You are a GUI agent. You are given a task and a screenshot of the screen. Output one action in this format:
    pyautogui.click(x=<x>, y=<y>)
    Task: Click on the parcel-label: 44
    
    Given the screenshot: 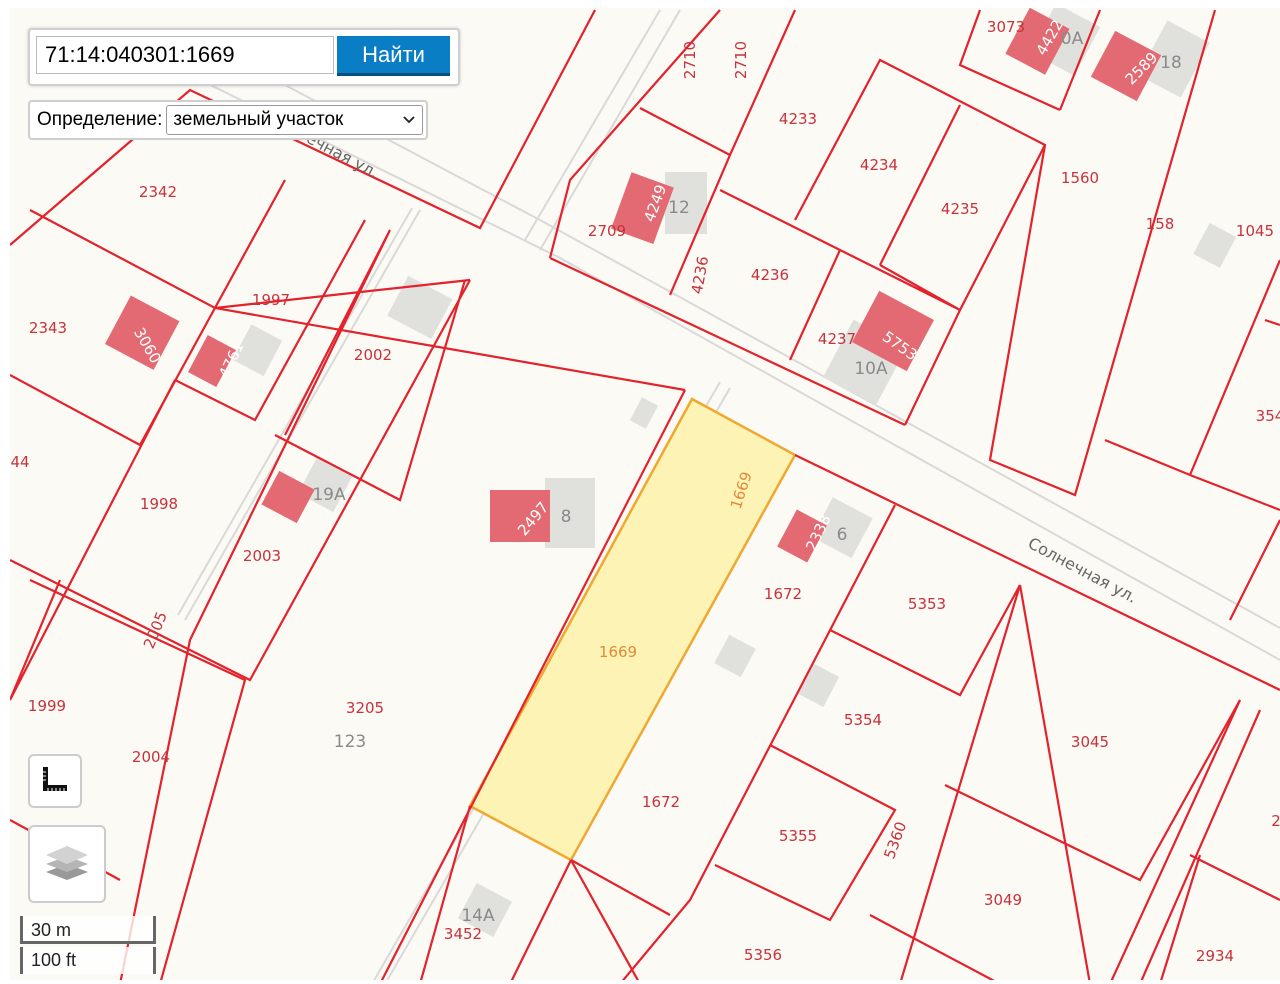 What is the action you would take?
    pyautogui.click(x=19, y=462)
    